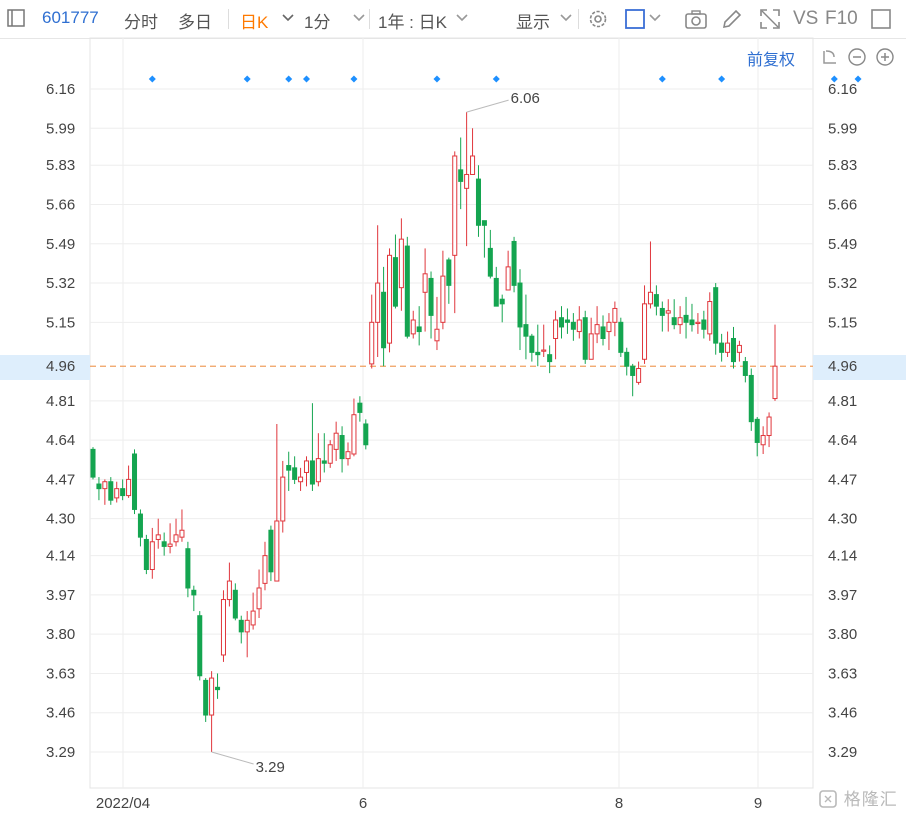 The width and height of the screenshot is (906, 813). I want to click on date-tick-label: 6, so click(363, 803).